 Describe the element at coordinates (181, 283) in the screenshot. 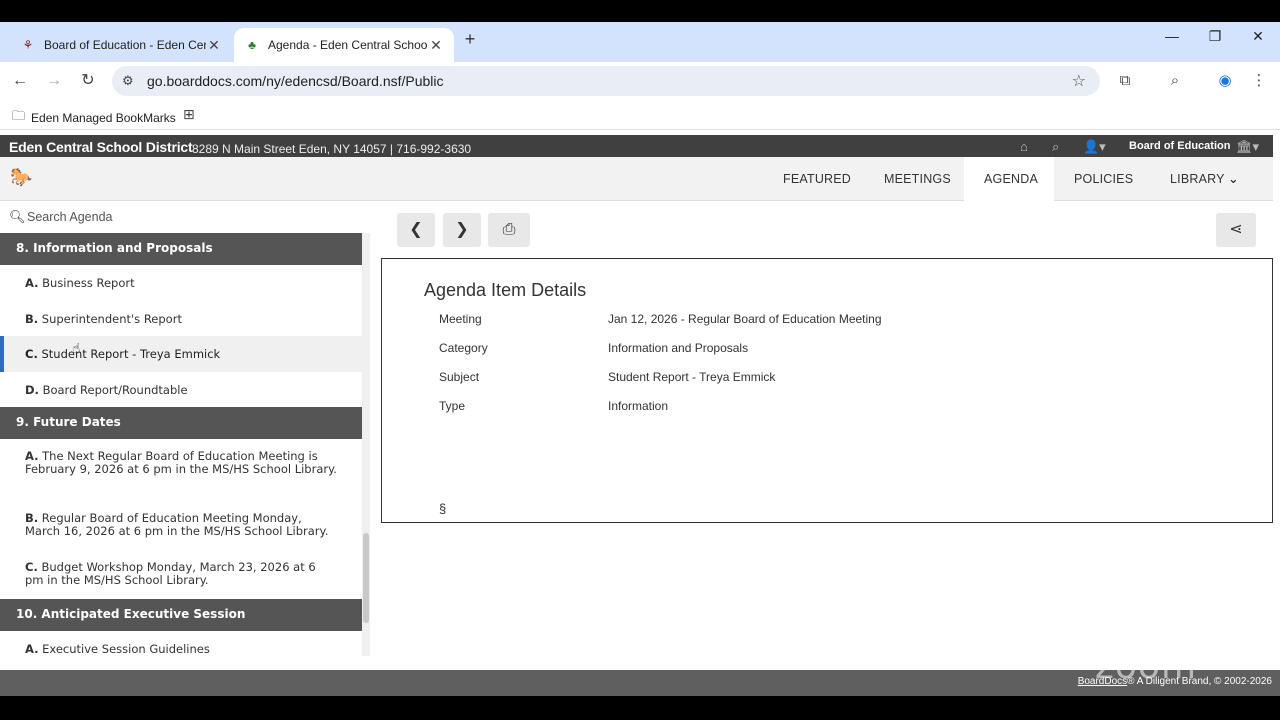

I see `agenda-item-business-report: A. Business Report` at that location.